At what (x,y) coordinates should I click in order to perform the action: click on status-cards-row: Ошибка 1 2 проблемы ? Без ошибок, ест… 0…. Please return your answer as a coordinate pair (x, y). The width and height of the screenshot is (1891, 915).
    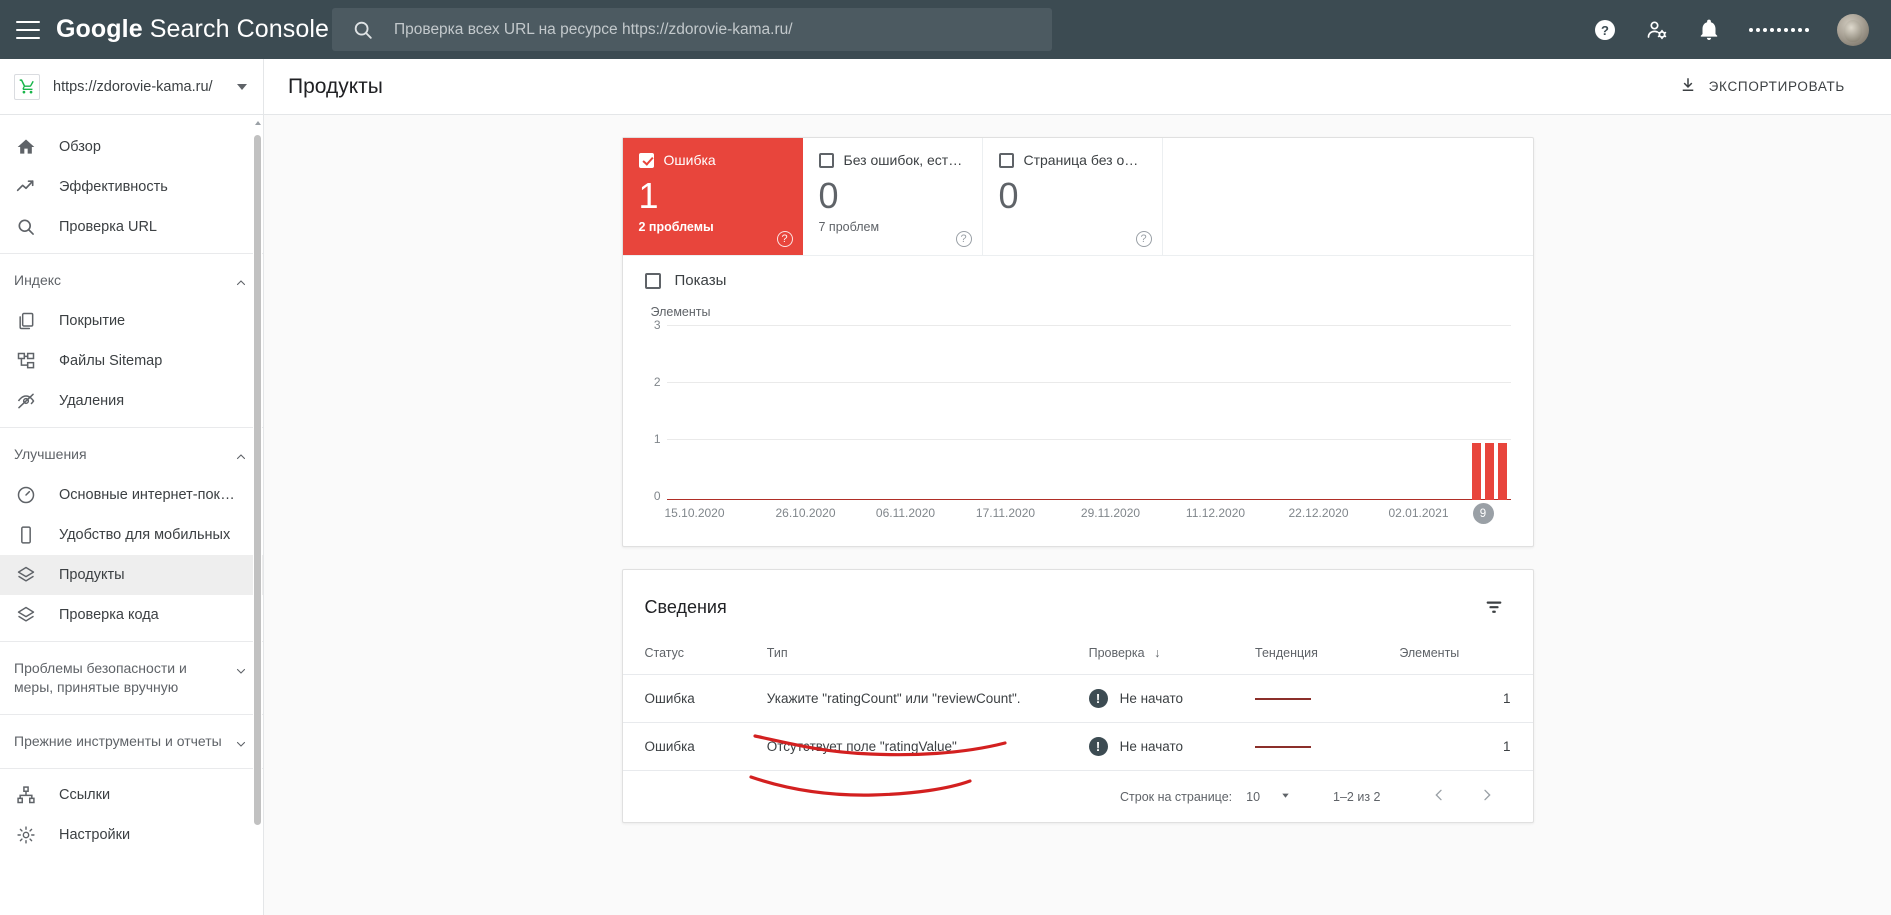
    Looking at the image, I should click on (1077, 197).